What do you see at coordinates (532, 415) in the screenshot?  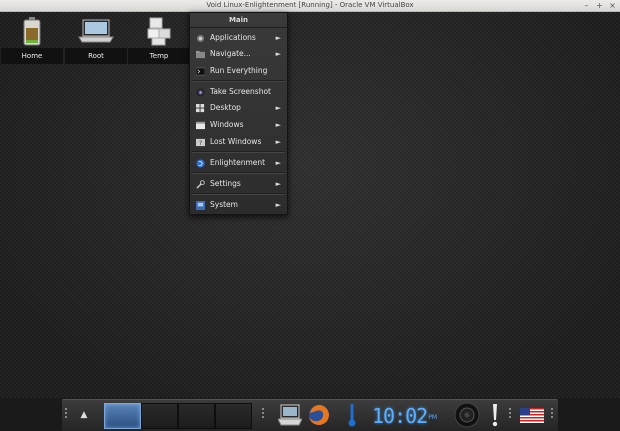 I see `us-flag-keyboard-layout-icon` at bounding box center [532, 415].